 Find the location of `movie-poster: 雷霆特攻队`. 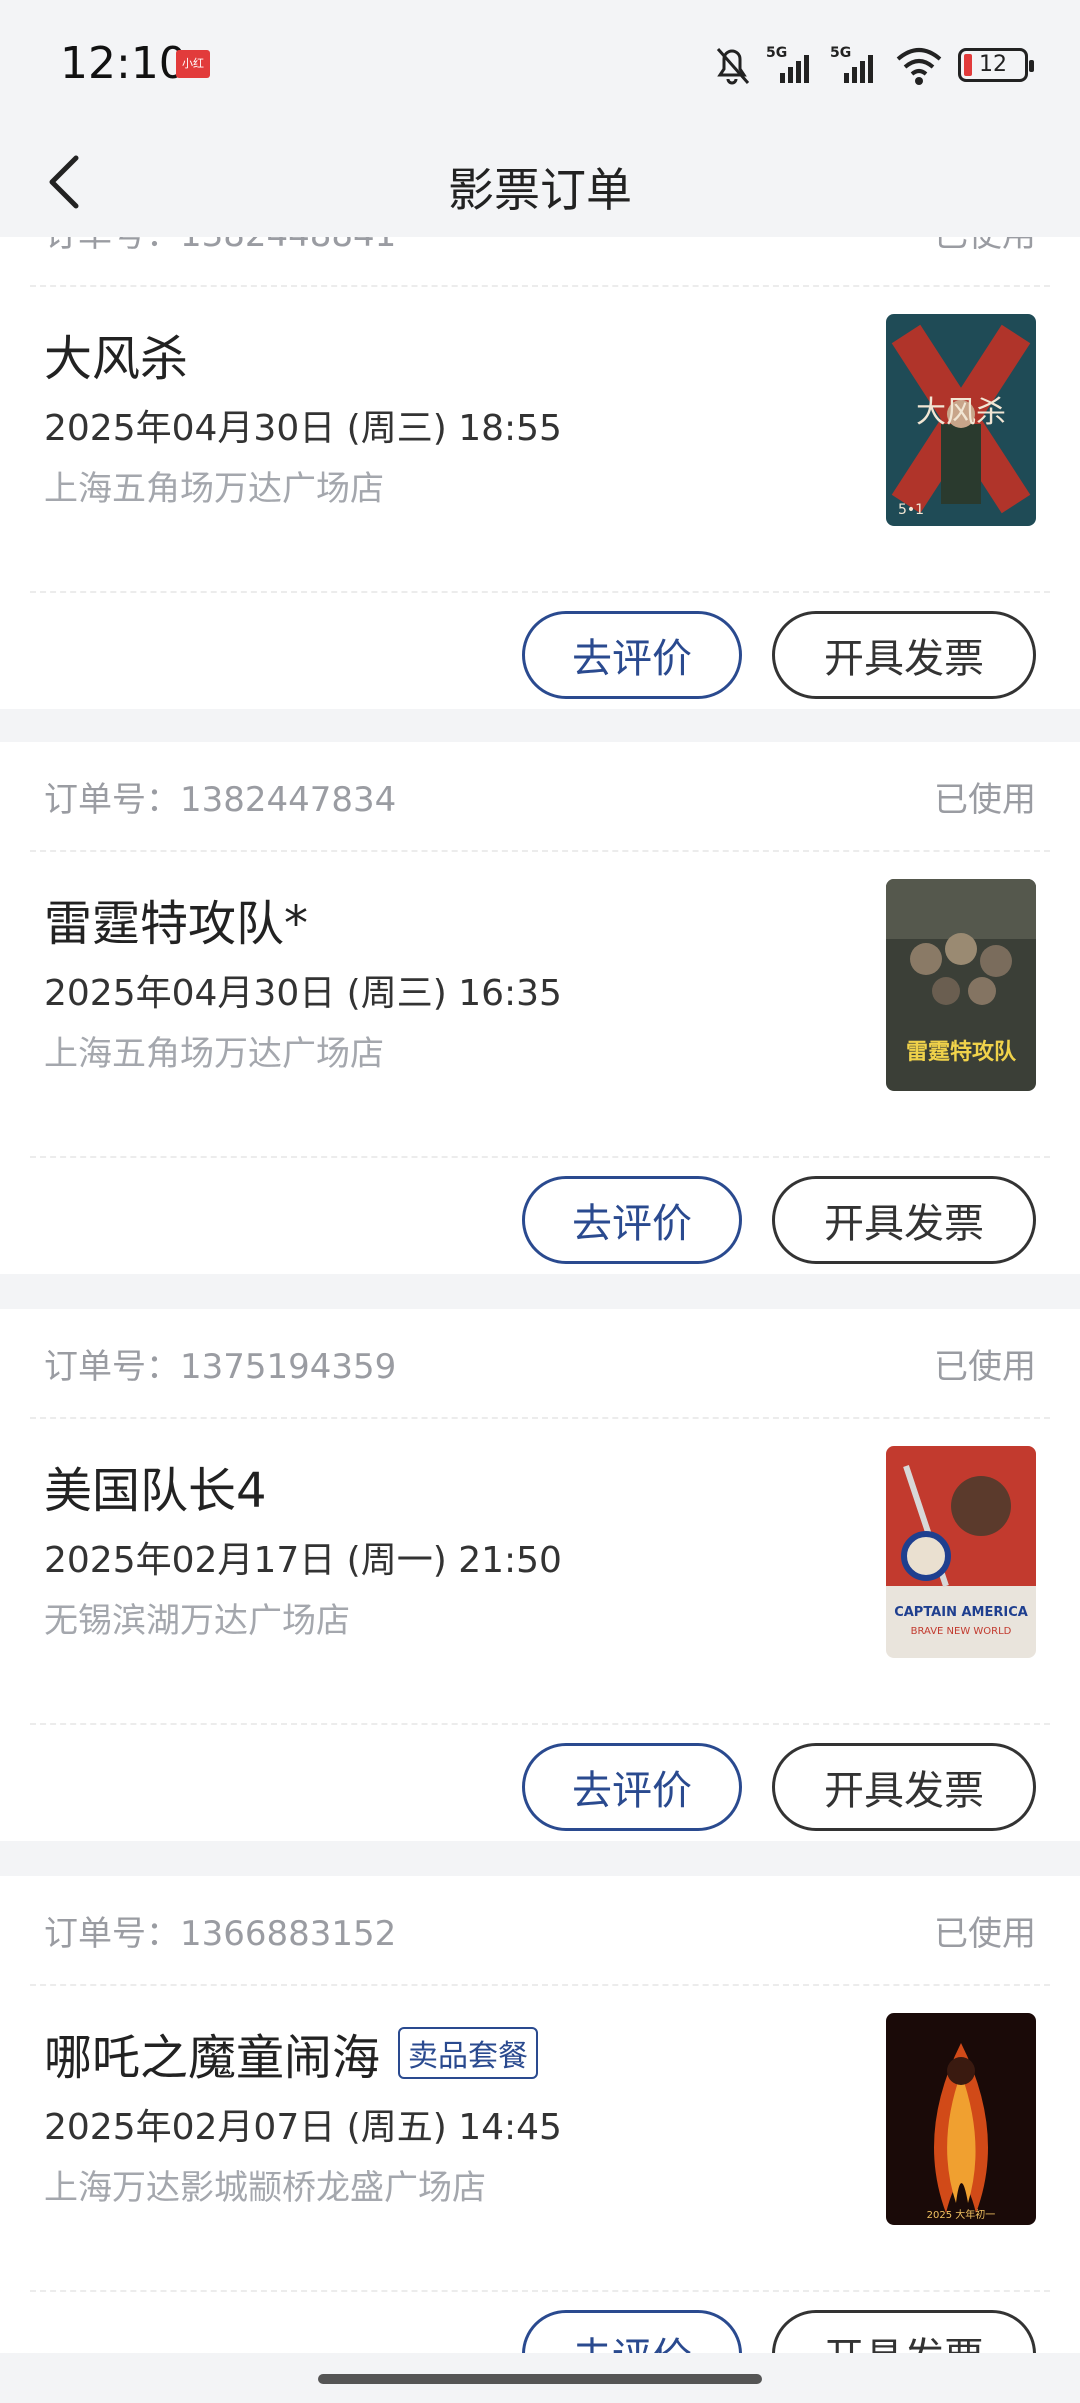

movie-poster: 雷霆特攻队 is located at coordinates (961, 985).